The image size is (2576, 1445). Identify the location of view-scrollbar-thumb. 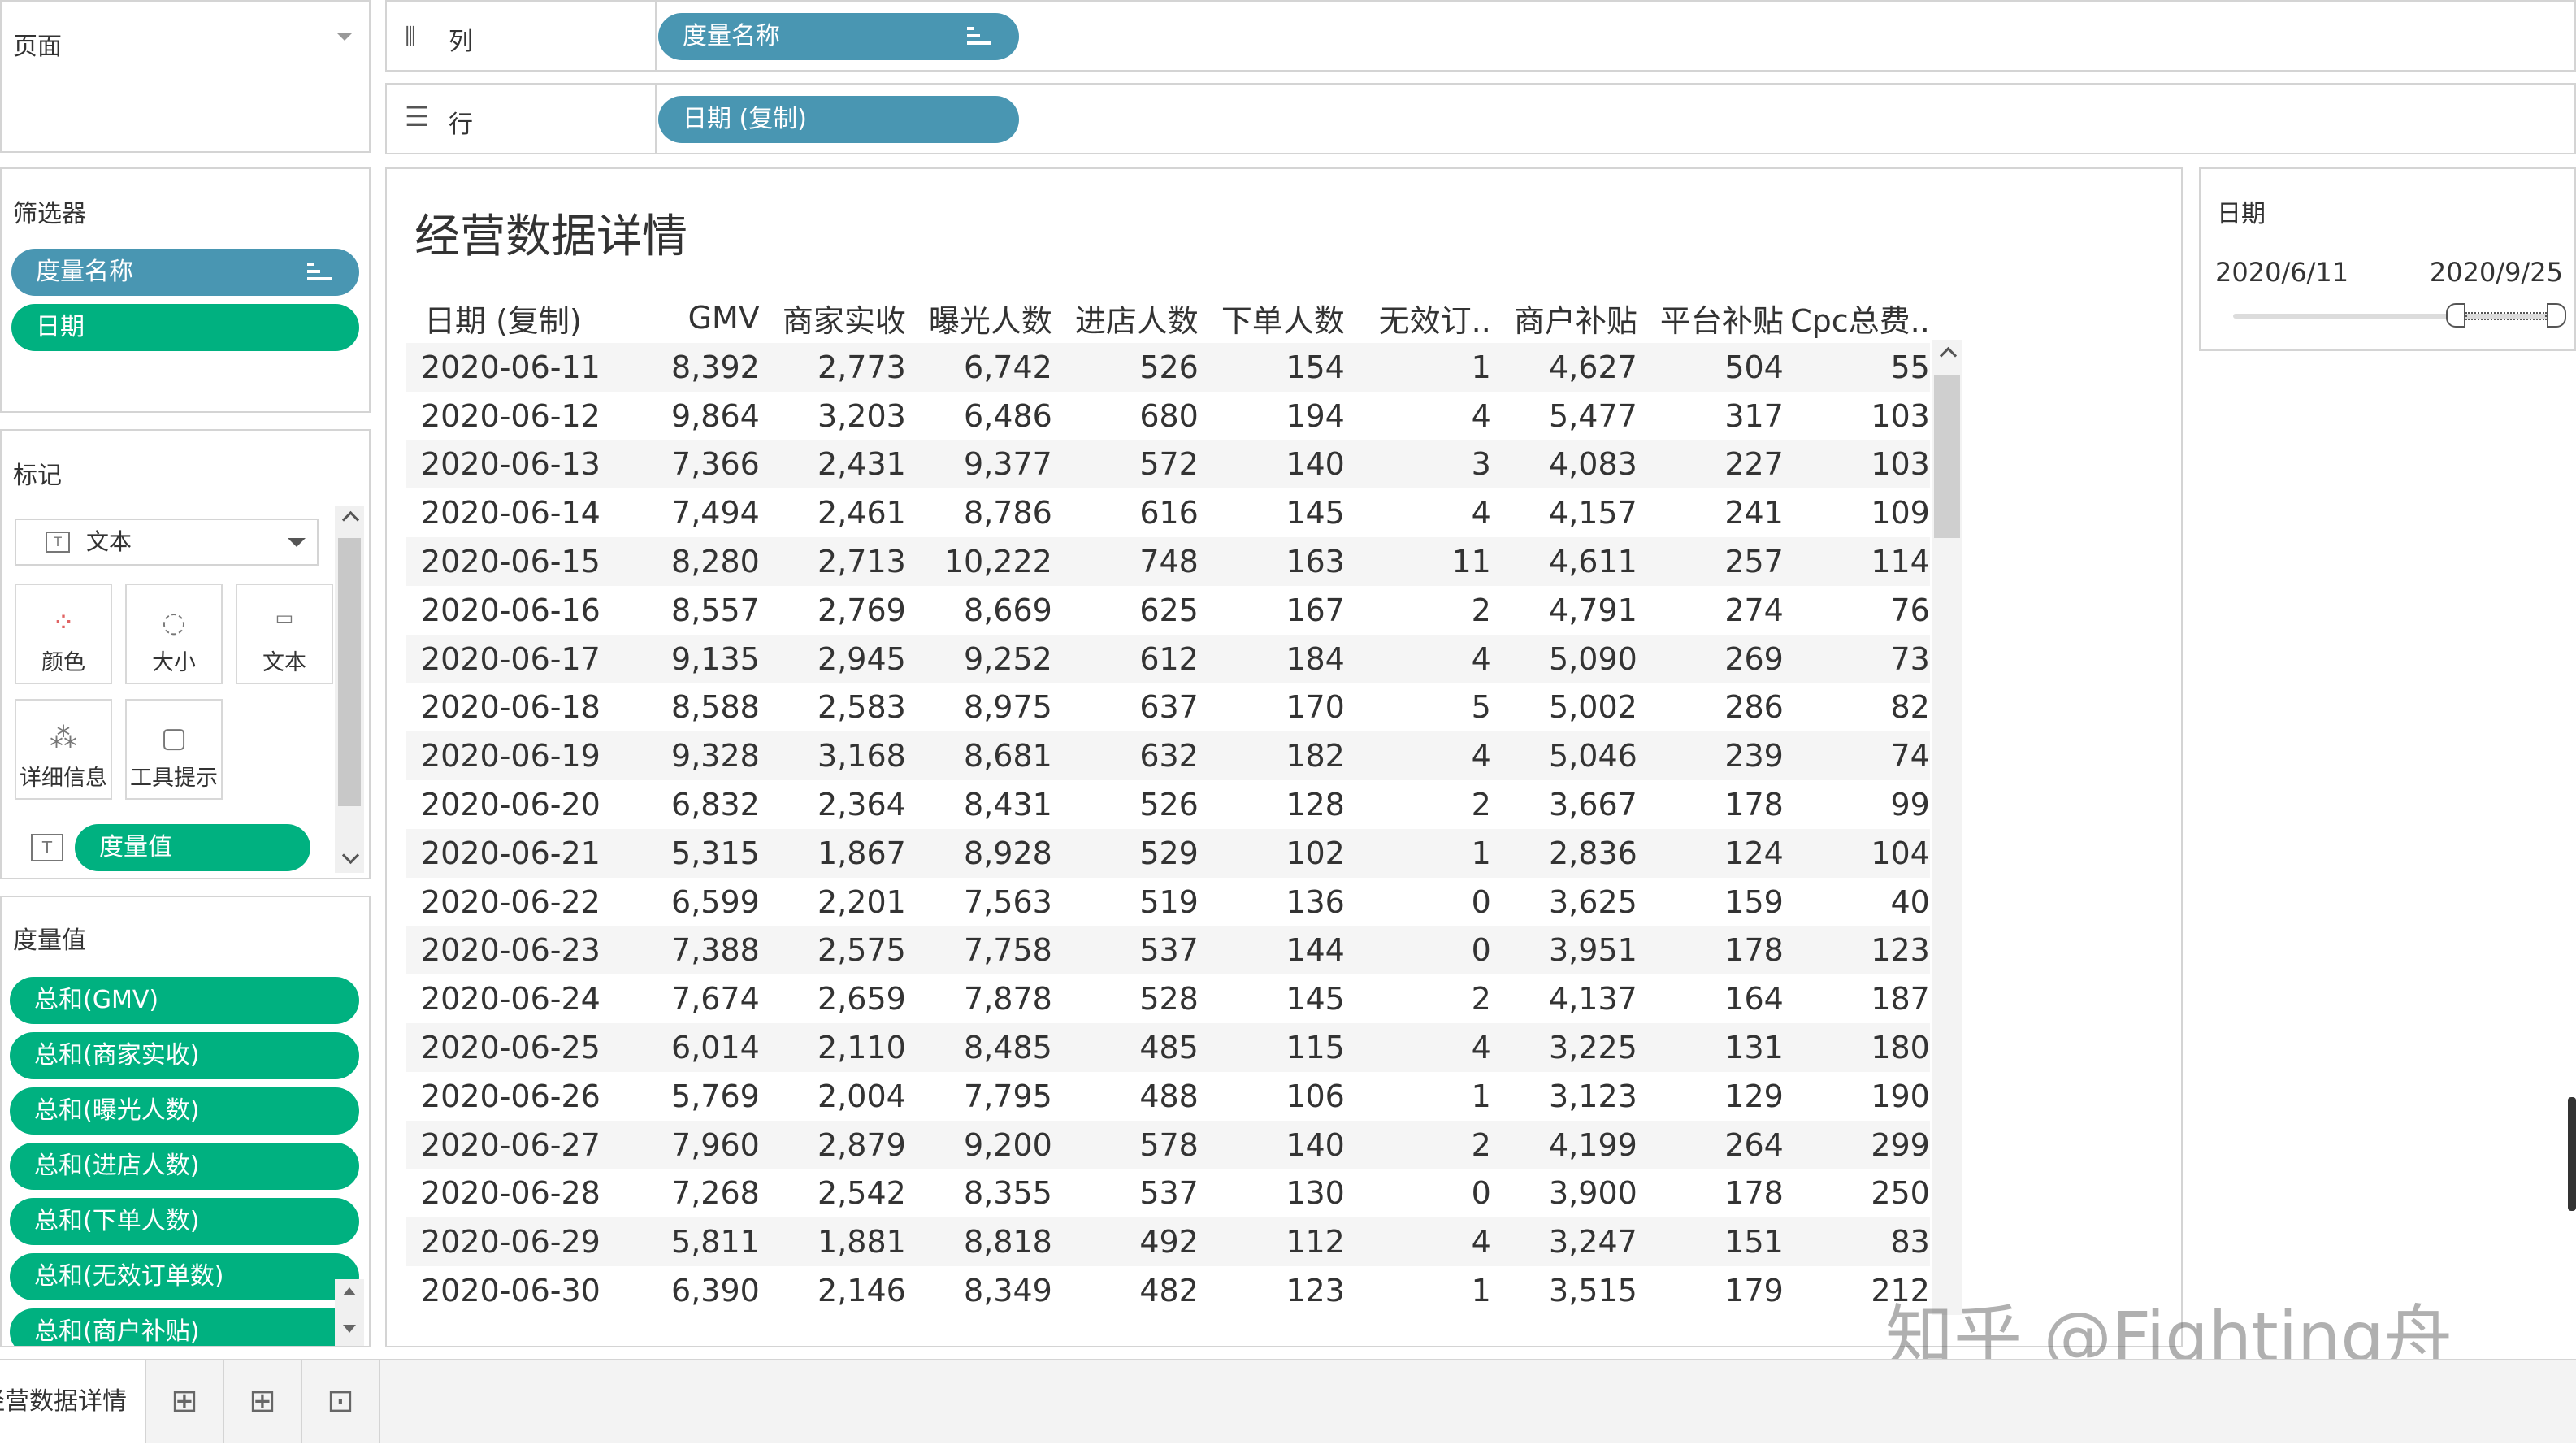
(1947, 456).